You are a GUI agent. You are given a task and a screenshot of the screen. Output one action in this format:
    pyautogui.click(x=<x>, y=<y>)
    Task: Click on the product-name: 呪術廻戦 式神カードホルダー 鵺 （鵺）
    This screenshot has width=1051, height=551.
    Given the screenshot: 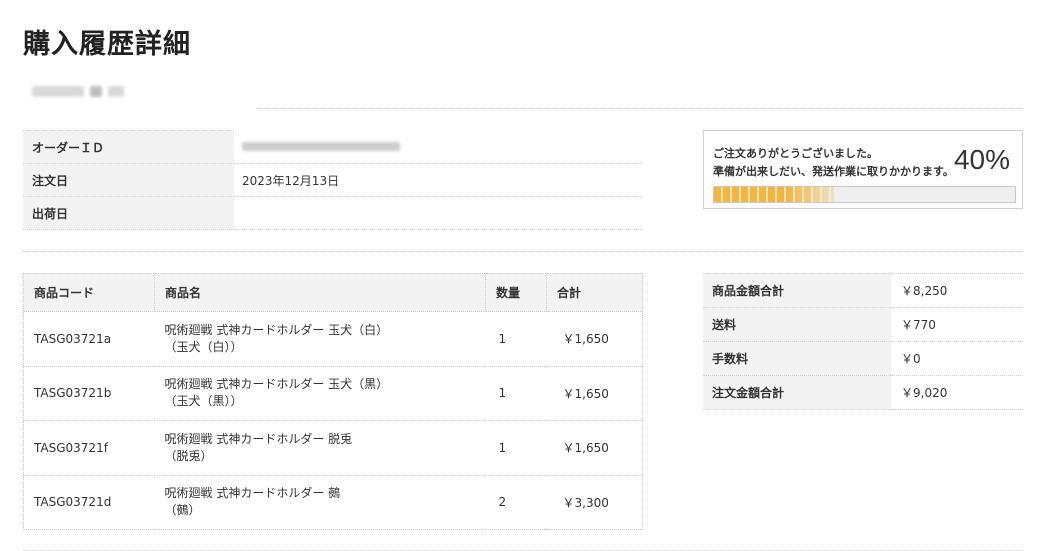 What is the action you would take?
    pyautogui.click(x=320, y=502)
    